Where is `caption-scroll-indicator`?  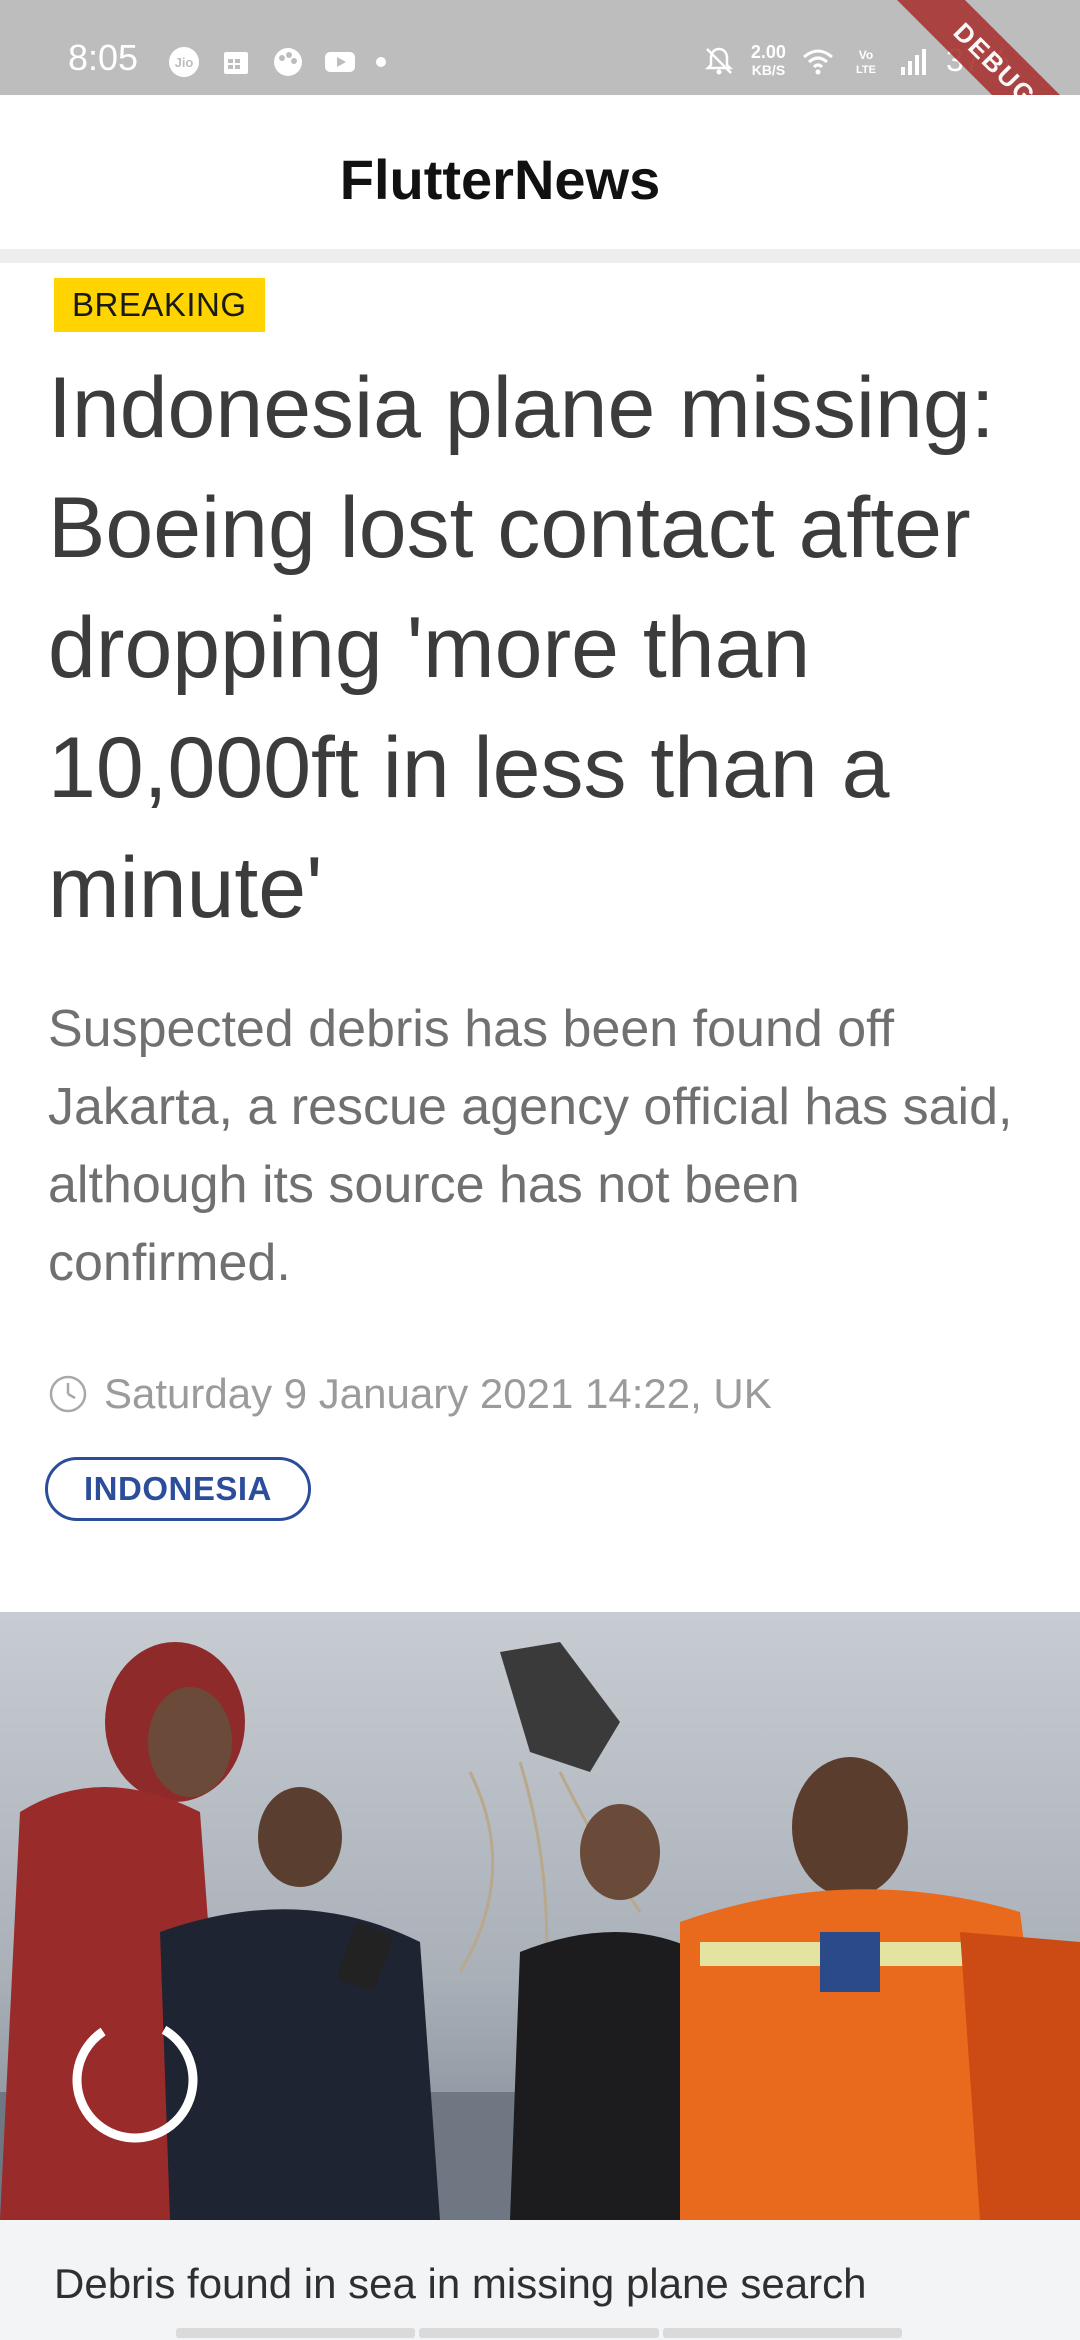
caption-scroll-indicator is located at coordinates (539, 2333).